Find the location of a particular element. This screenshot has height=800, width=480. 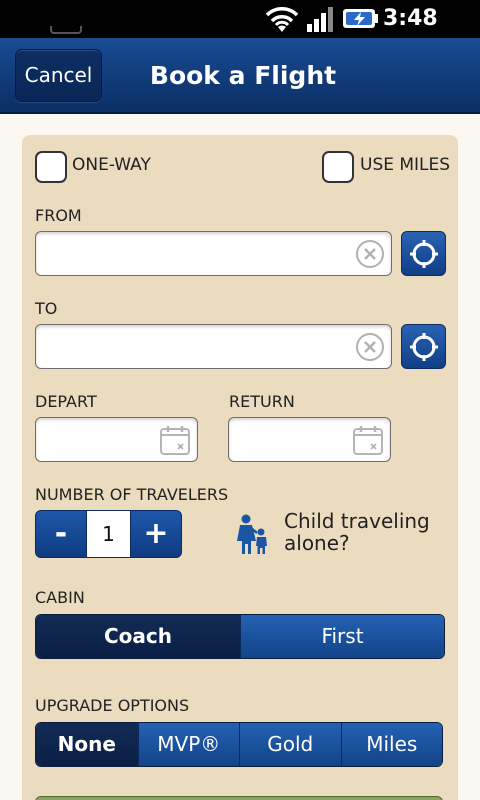

child-icon is located at coordinates (254, 534).